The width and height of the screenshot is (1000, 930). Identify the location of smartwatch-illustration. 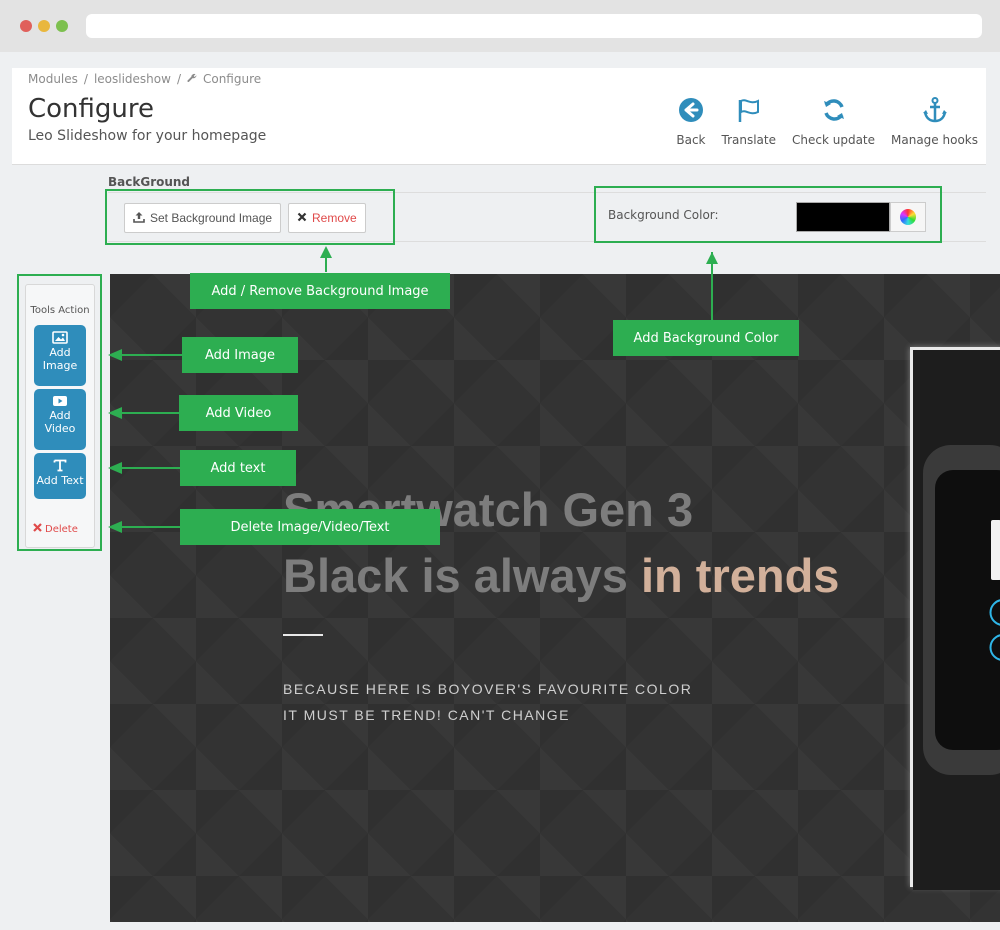
(956, 620).